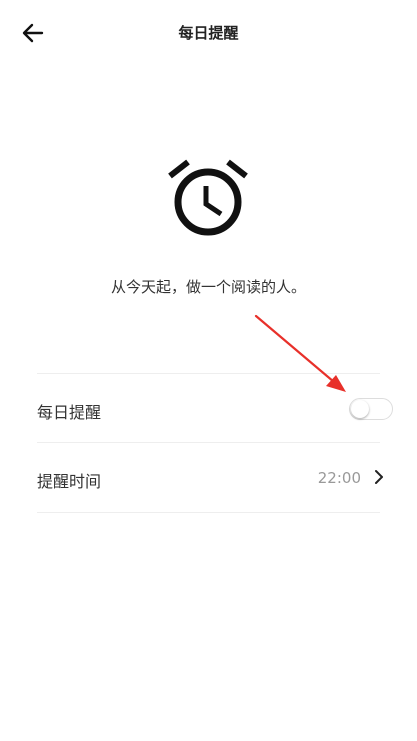 The height and width of the screenshot is (741, 417). What do you see at coordinates (69, 412) in the screenshot?
I see `daily-reminder-label: 每日提醒` at bounding box center [69, 412].